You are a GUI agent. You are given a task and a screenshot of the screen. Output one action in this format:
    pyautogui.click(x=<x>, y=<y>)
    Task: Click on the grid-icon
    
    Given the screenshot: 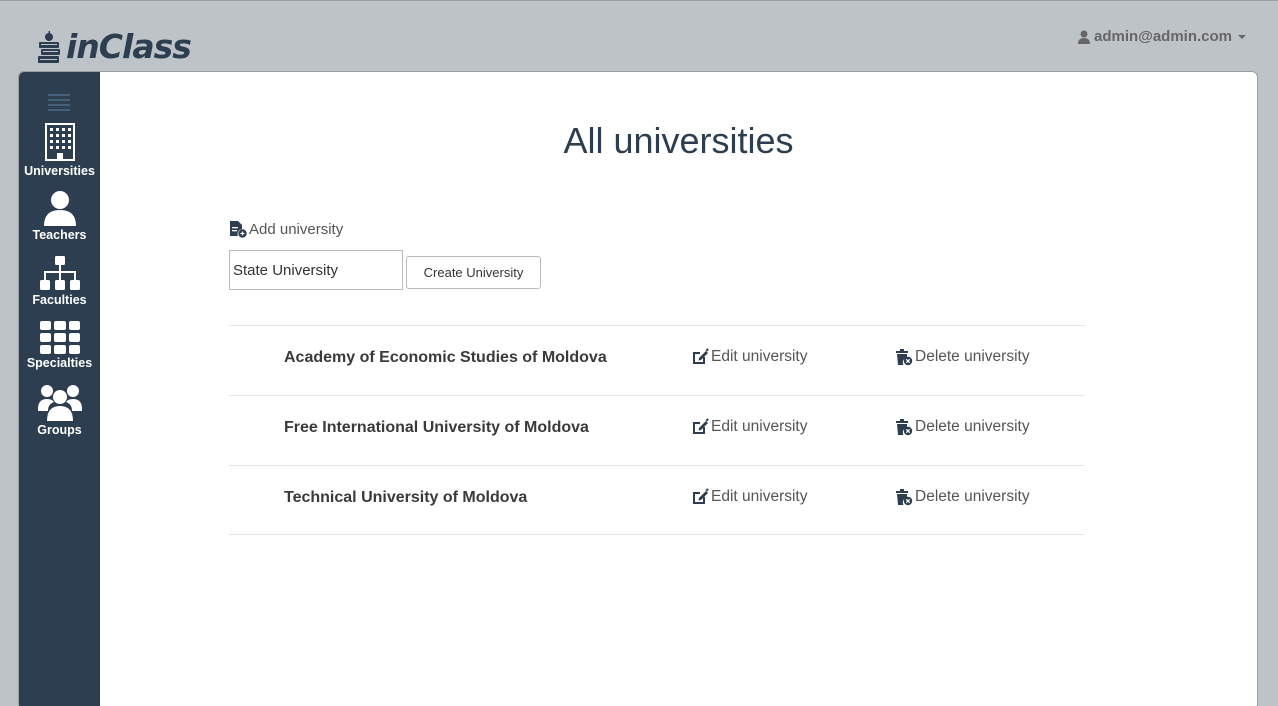 What is the action you would take?
    pyautogui.click(x=59, y=337)
    